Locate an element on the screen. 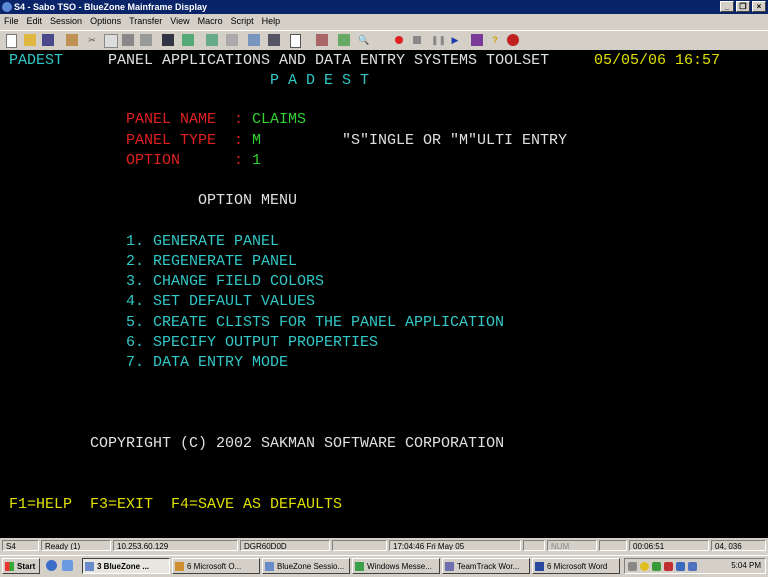 This screenshot has height=577, width=768. taskbar-item-label: 6 Microsoft Word is located at coordinates (577, 566).